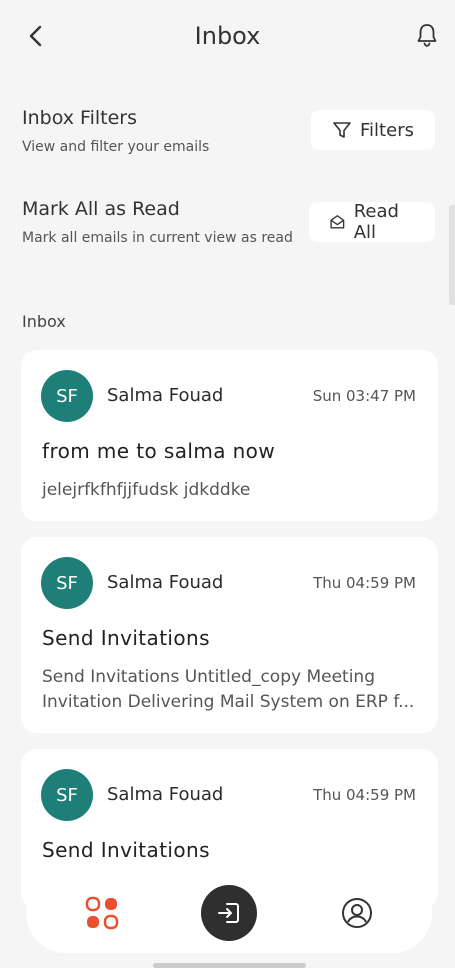 The image size is (455, 968). What do you see at coordinates (337, 222) in the screenshot?
I see `envelope-open-icon` at bounding box center [337, 222].